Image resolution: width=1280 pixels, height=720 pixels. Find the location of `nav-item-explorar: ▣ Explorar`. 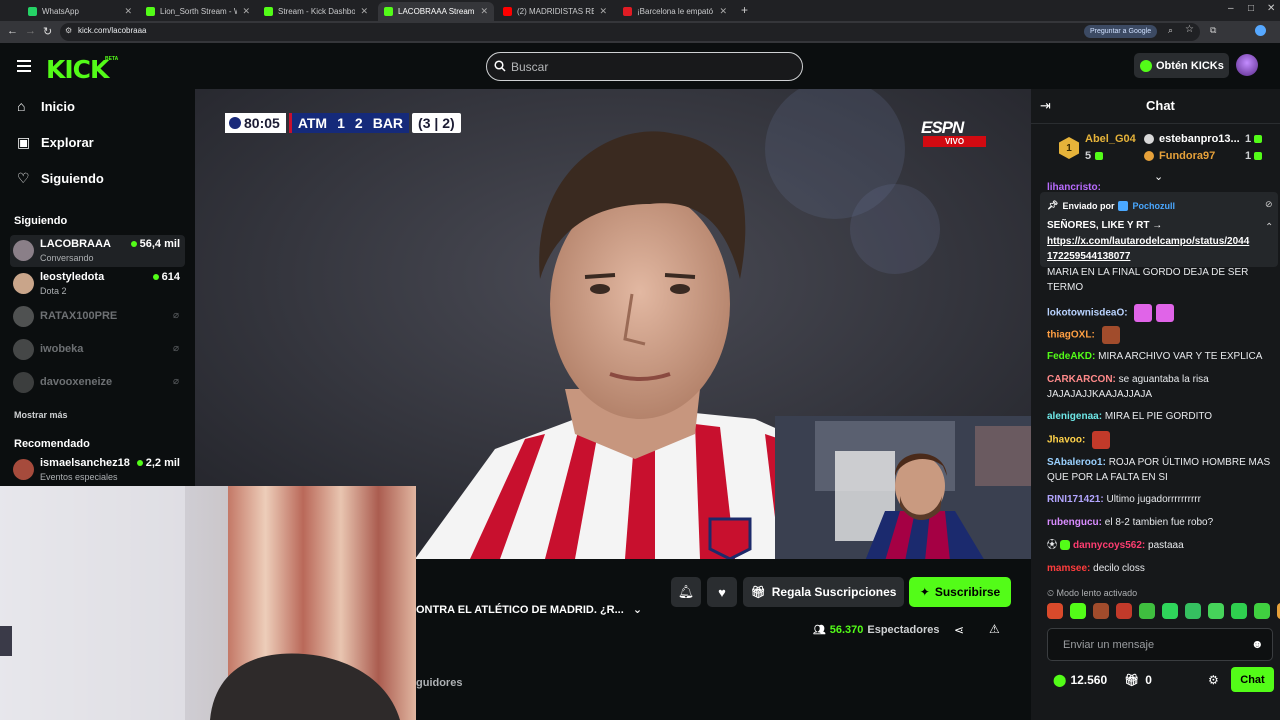

nav-item-explorar: ▣ Explorar is located at coordinates (55, 142).